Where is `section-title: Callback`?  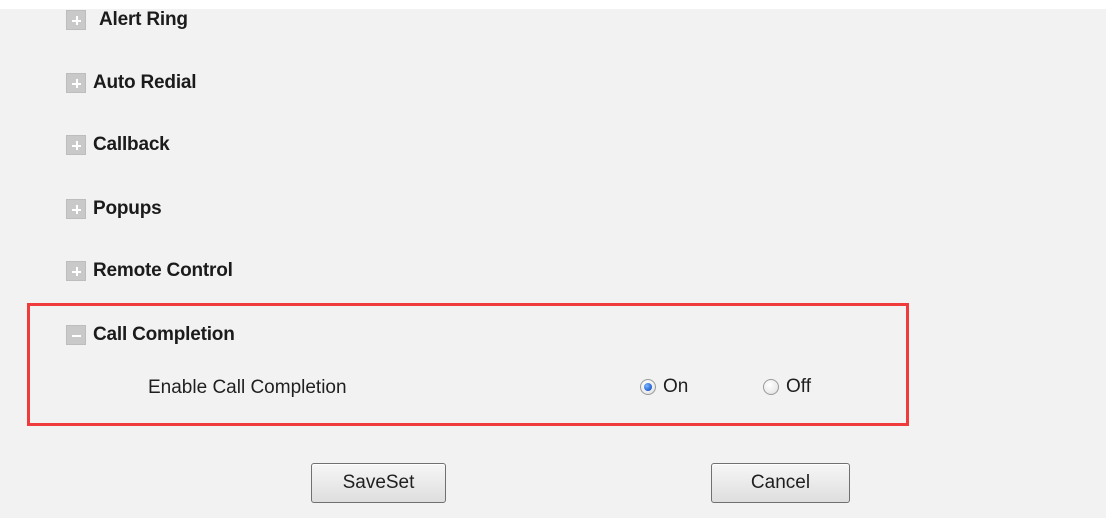 section-title: Callback is located at coordinates (131, 144).